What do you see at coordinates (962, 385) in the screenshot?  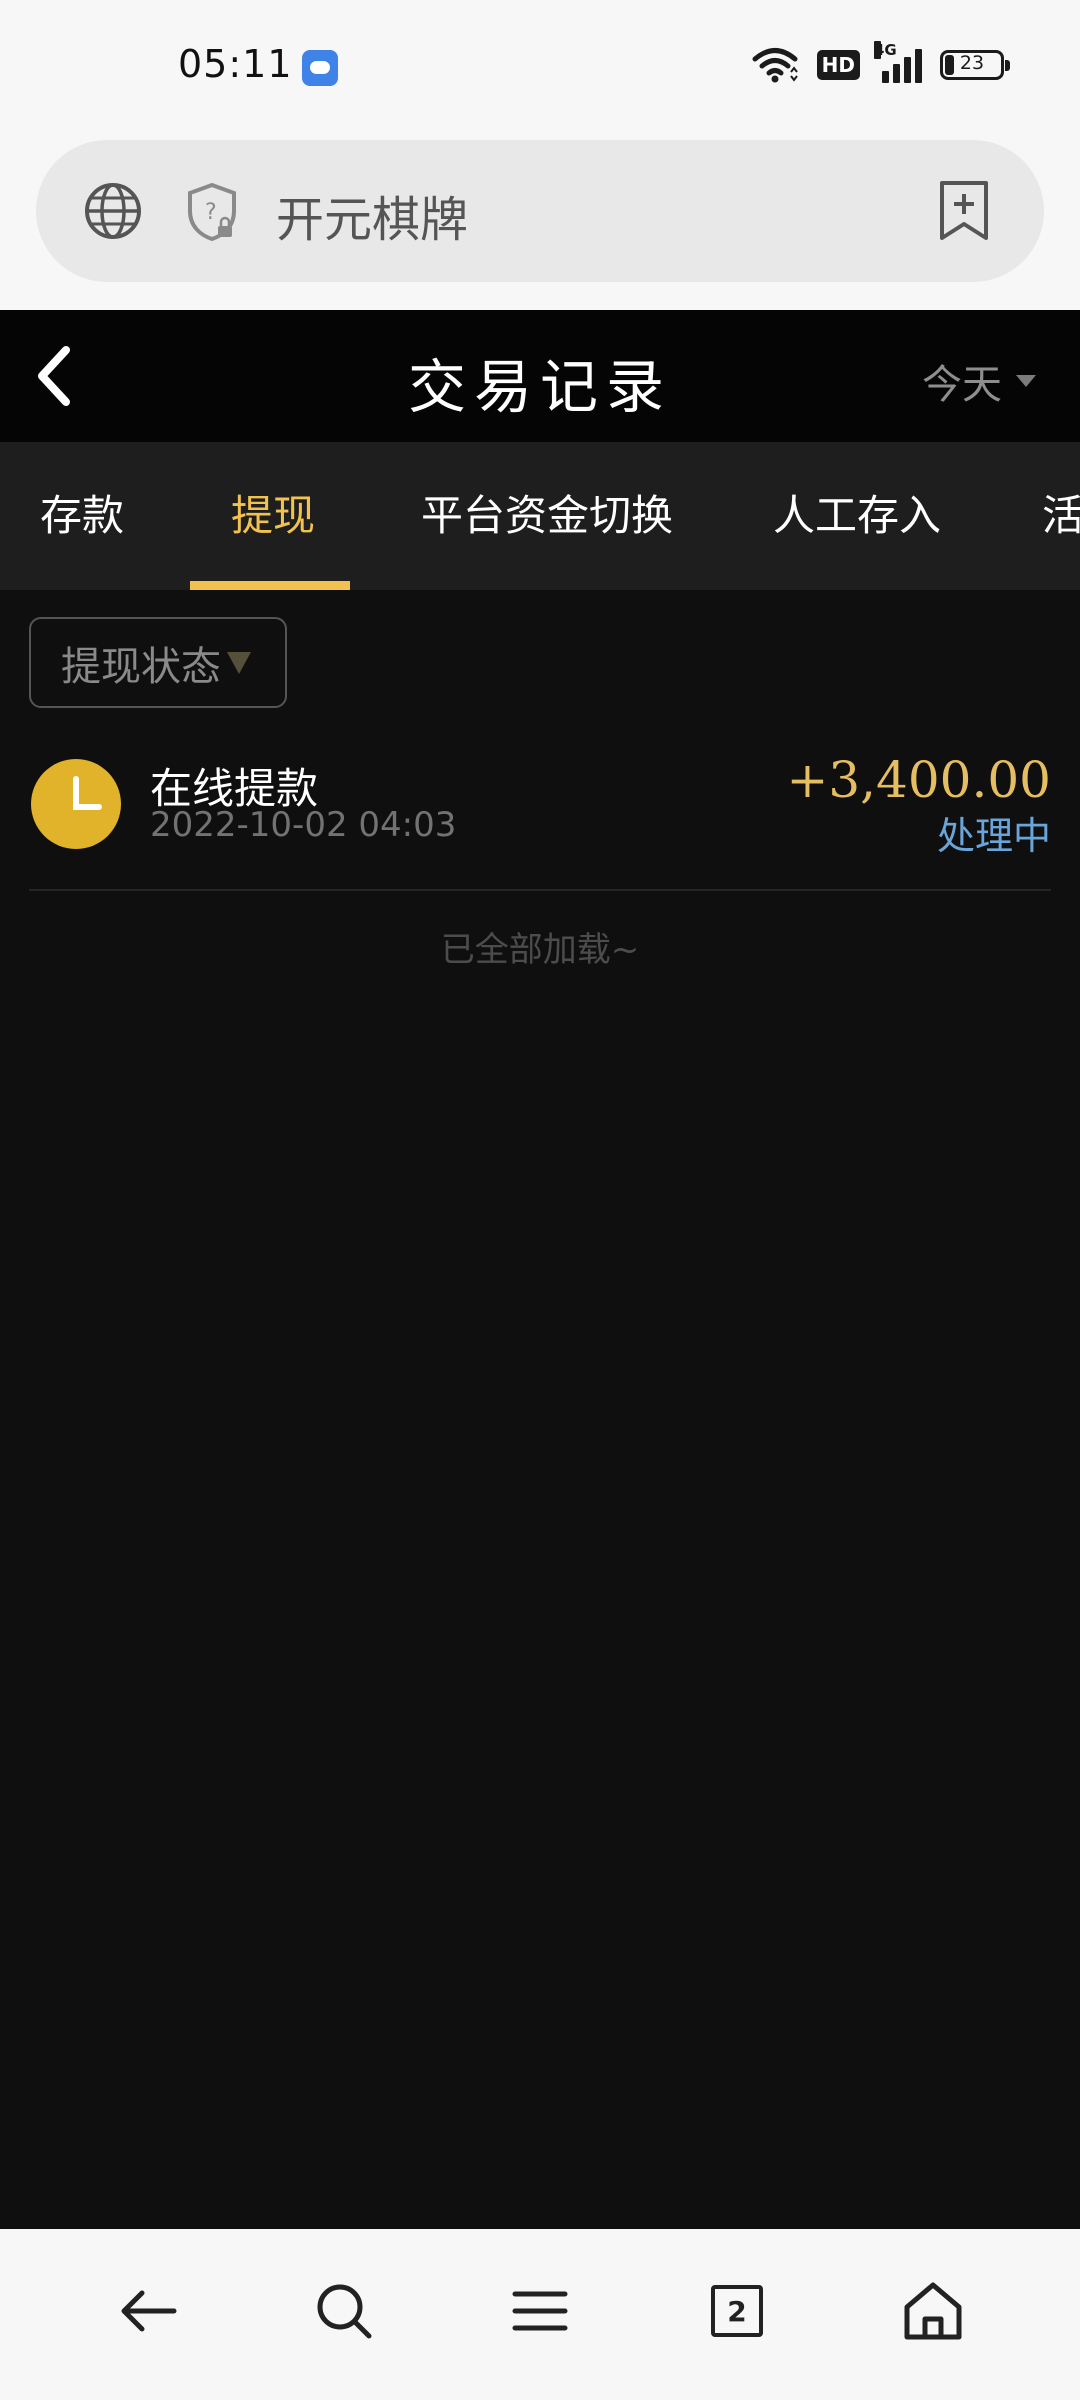 I see `date-filter-label: 今天` at bounding box center [962, 385].